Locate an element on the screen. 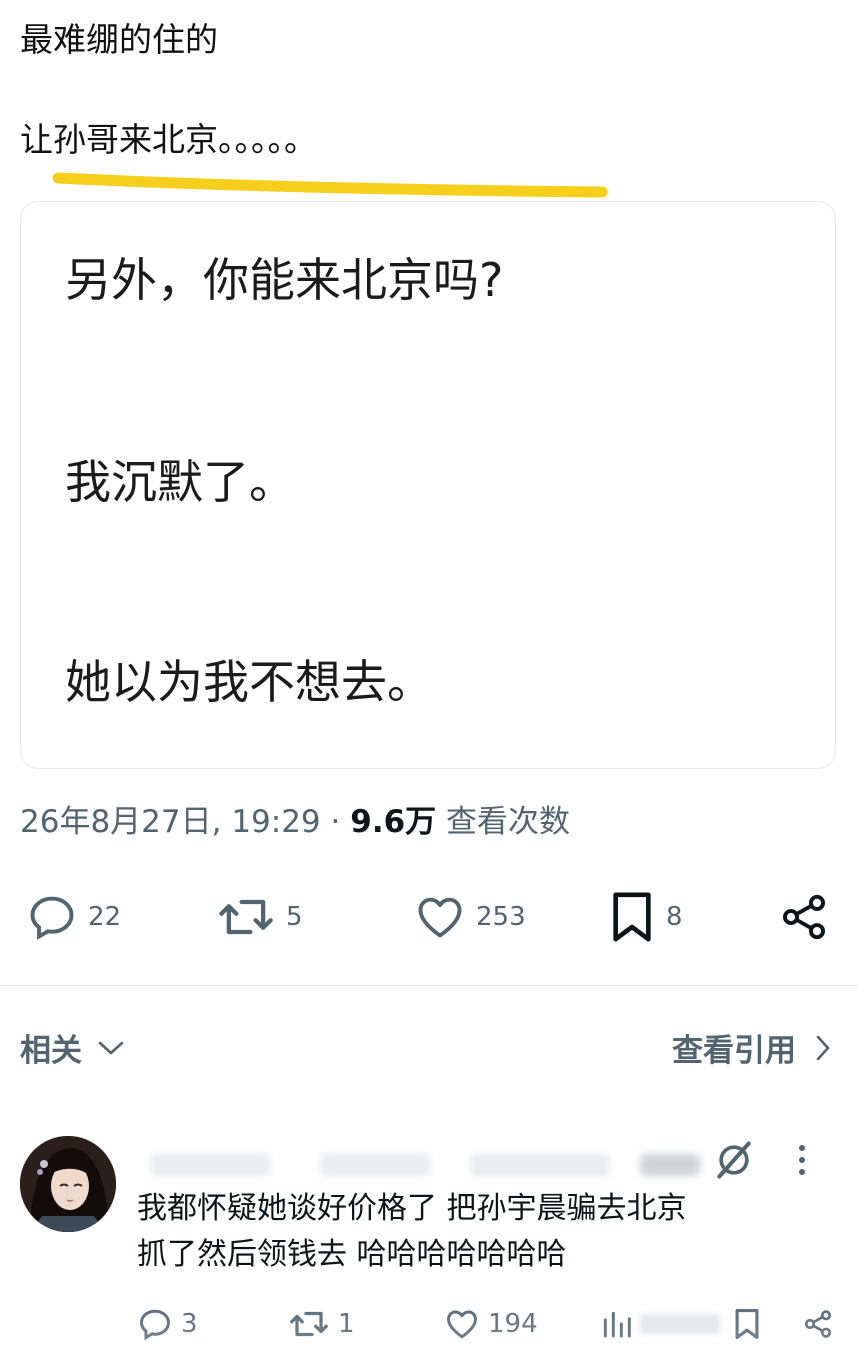  reply-repost-count: 1 is located at coordinates (346, 1324).